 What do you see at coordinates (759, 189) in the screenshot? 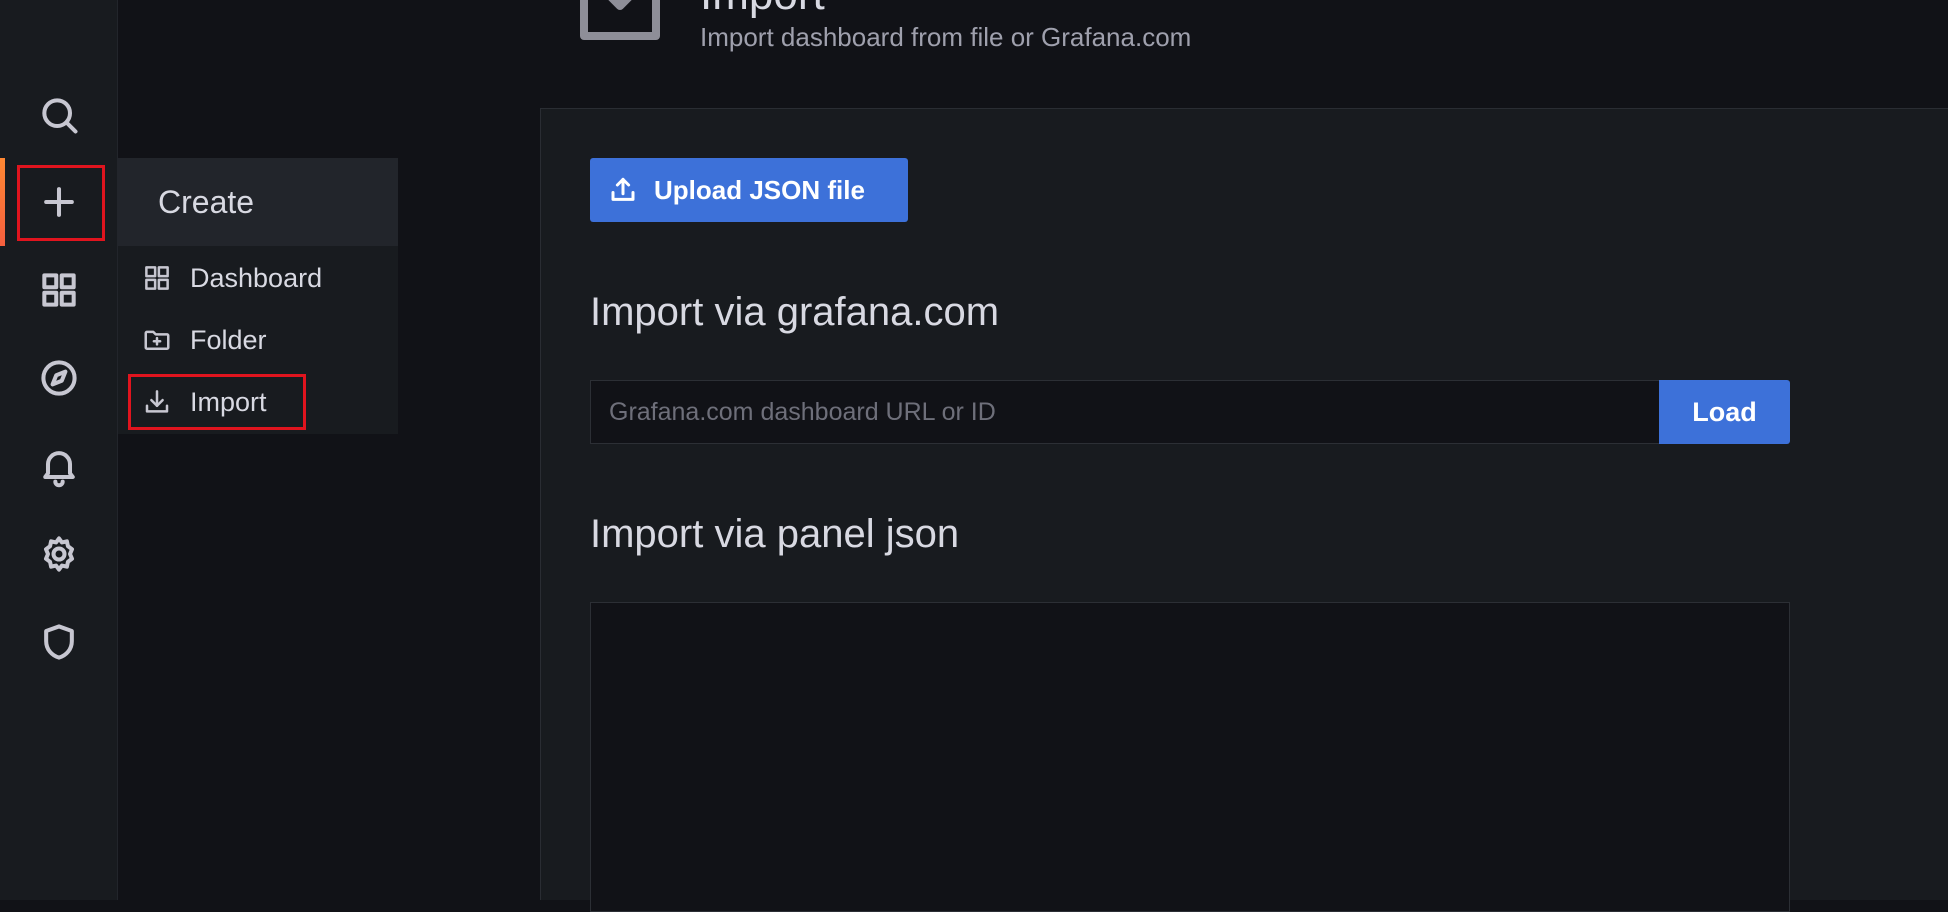
I see `upload-json-label: Upload JSON file` at bounding box center [759, 189].